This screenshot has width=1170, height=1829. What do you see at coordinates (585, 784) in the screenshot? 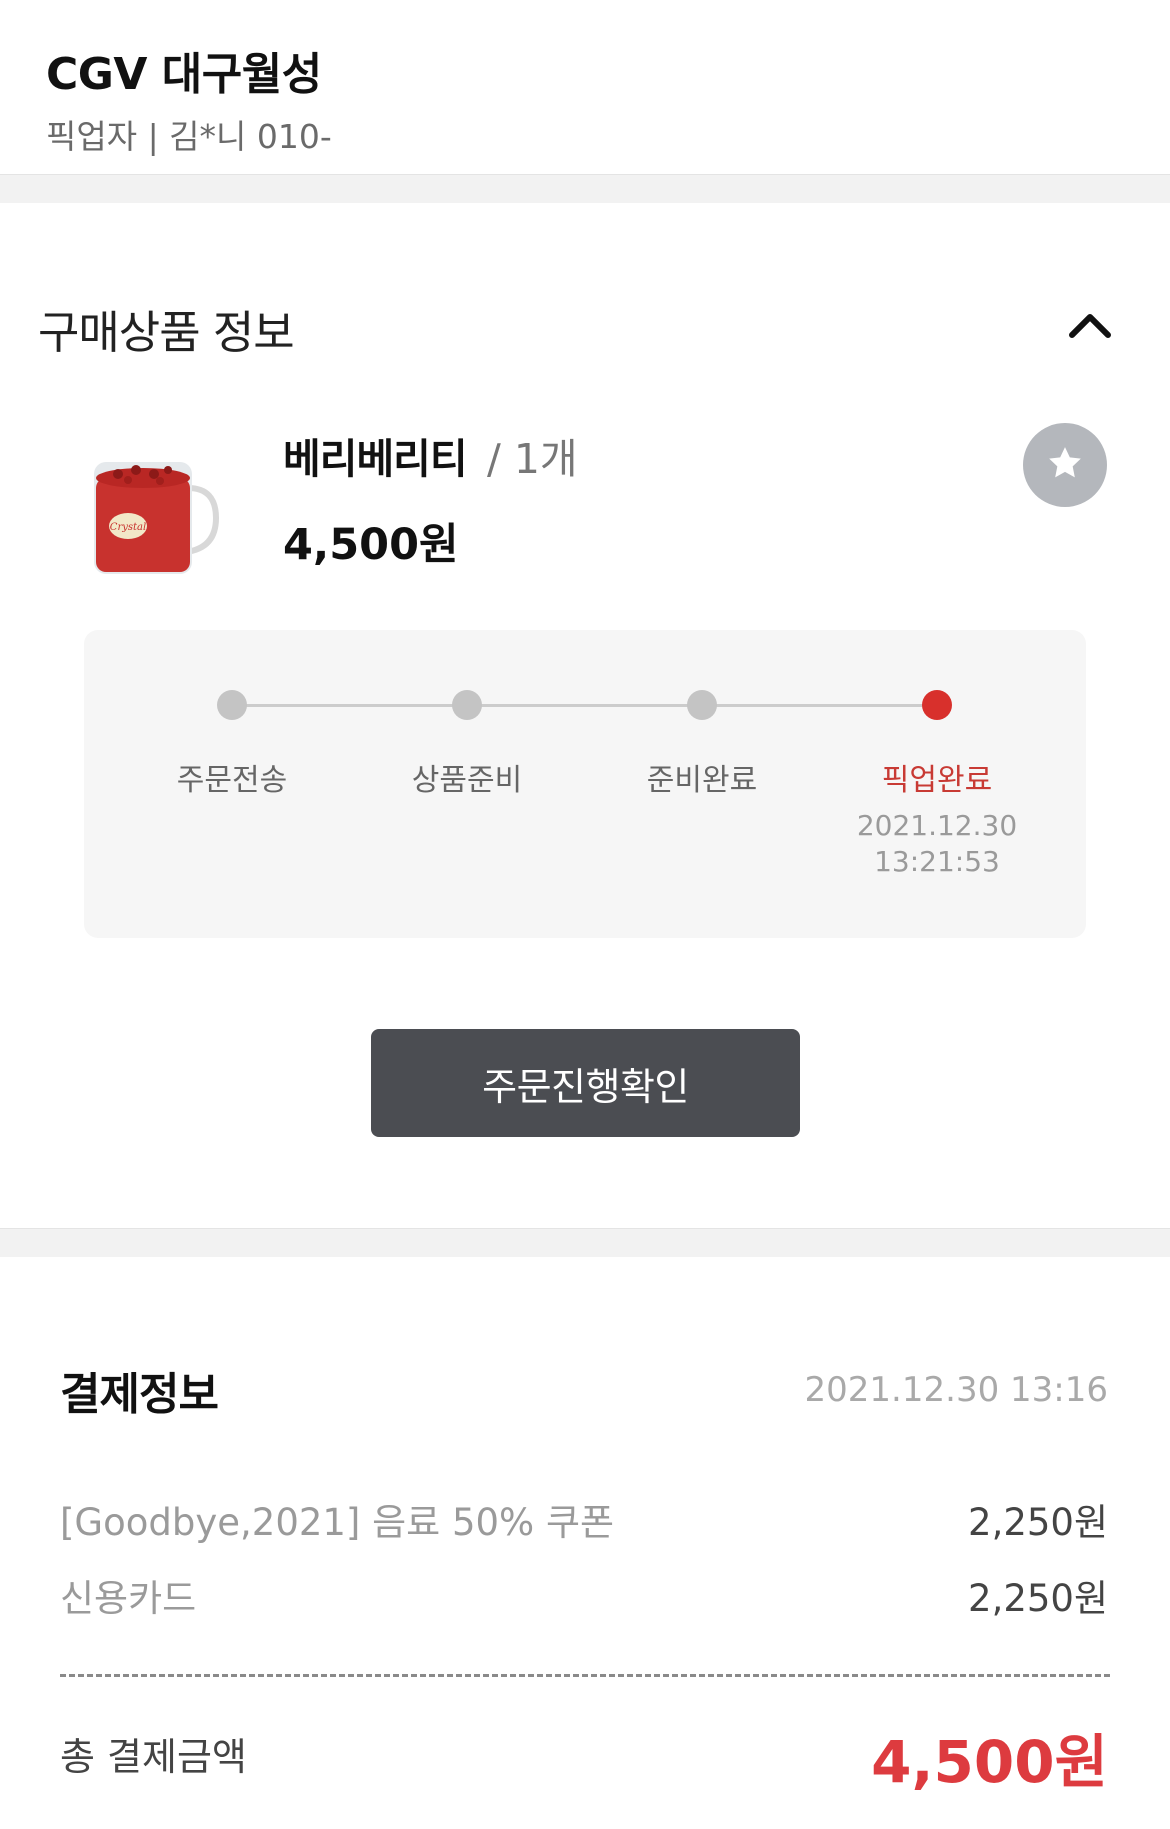
I see `order-progress: 주문전송 상품준비 준비완료 픽업완료 2021.12.30 13:21:53` at bounding box center [585, 784].